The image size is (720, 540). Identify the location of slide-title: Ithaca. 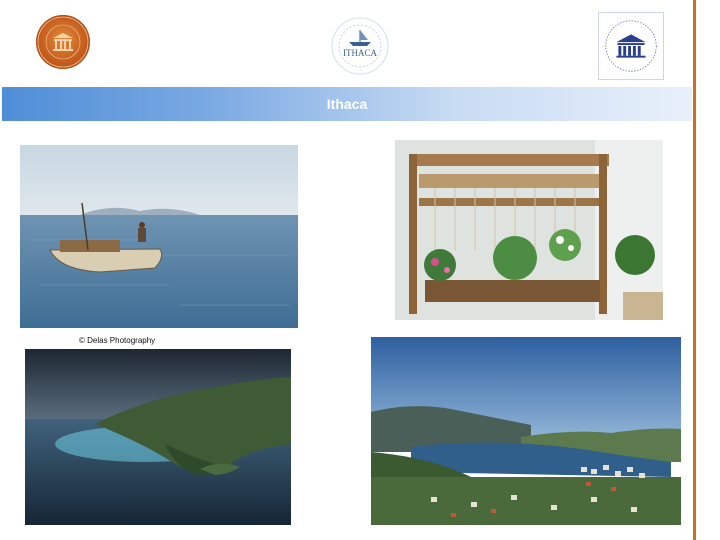
(347, 104).